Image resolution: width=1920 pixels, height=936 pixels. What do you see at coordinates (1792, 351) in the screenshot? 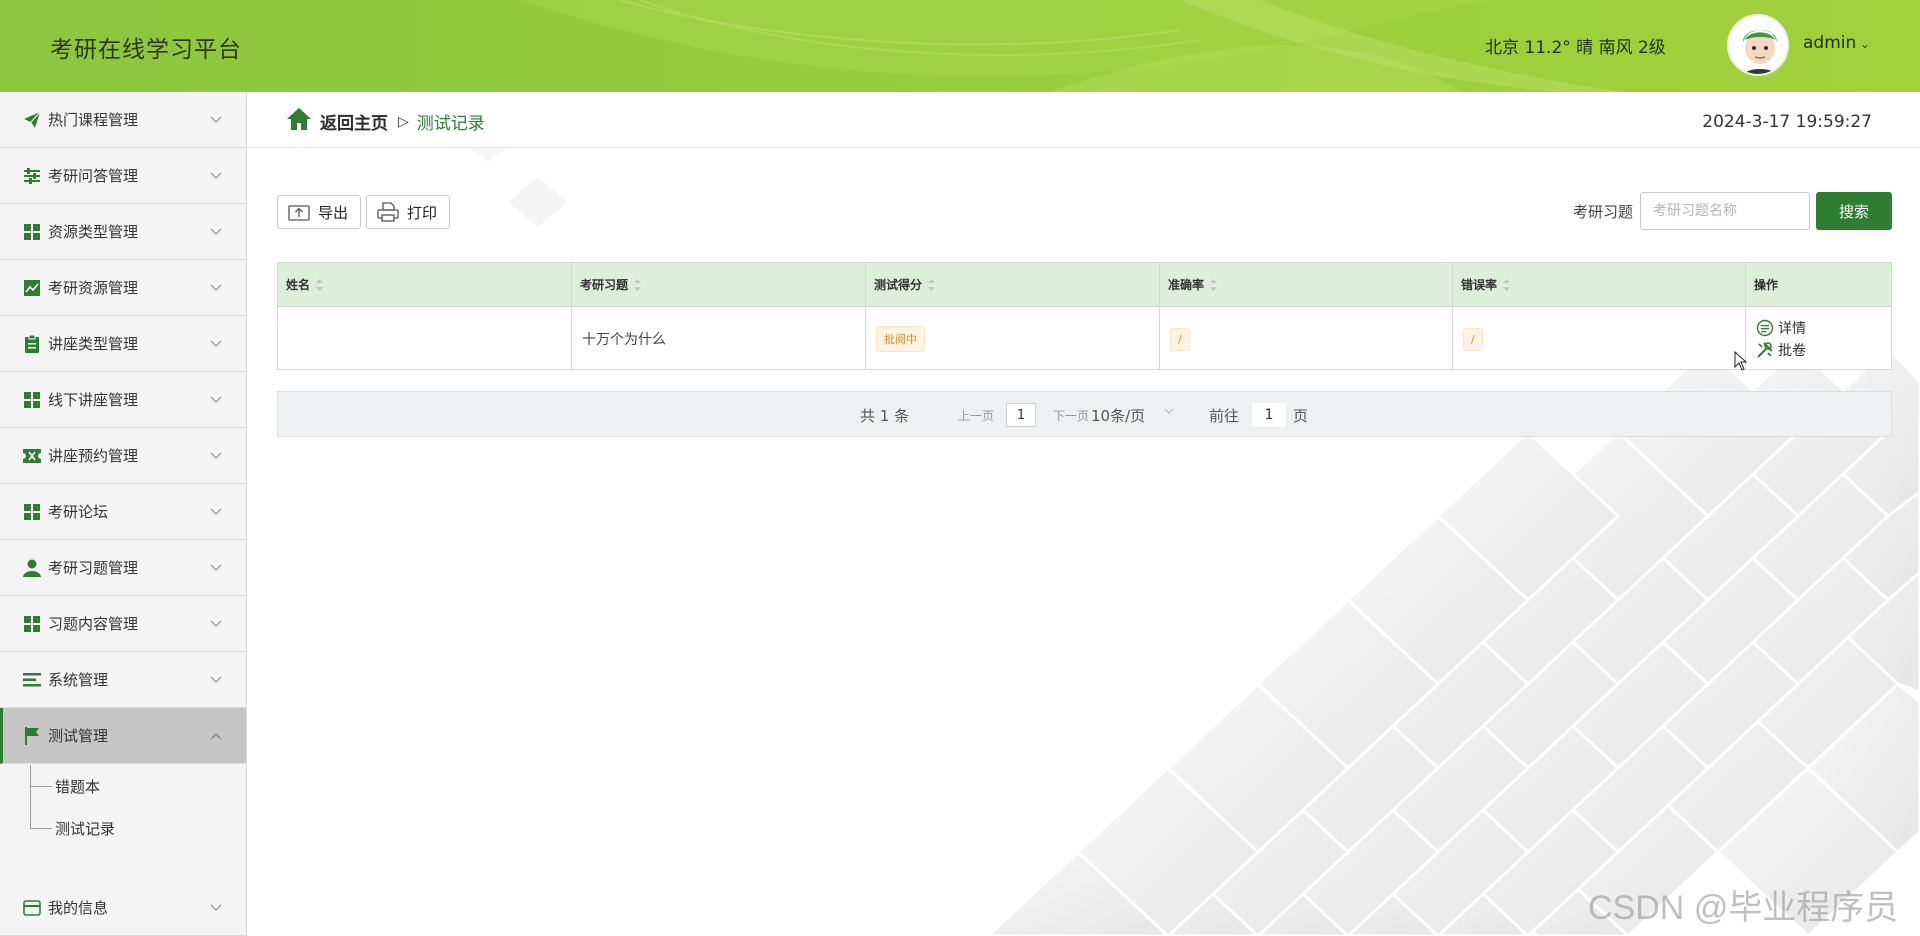
I see `grade-label: 批卷` at bounding box center [1792, 351].